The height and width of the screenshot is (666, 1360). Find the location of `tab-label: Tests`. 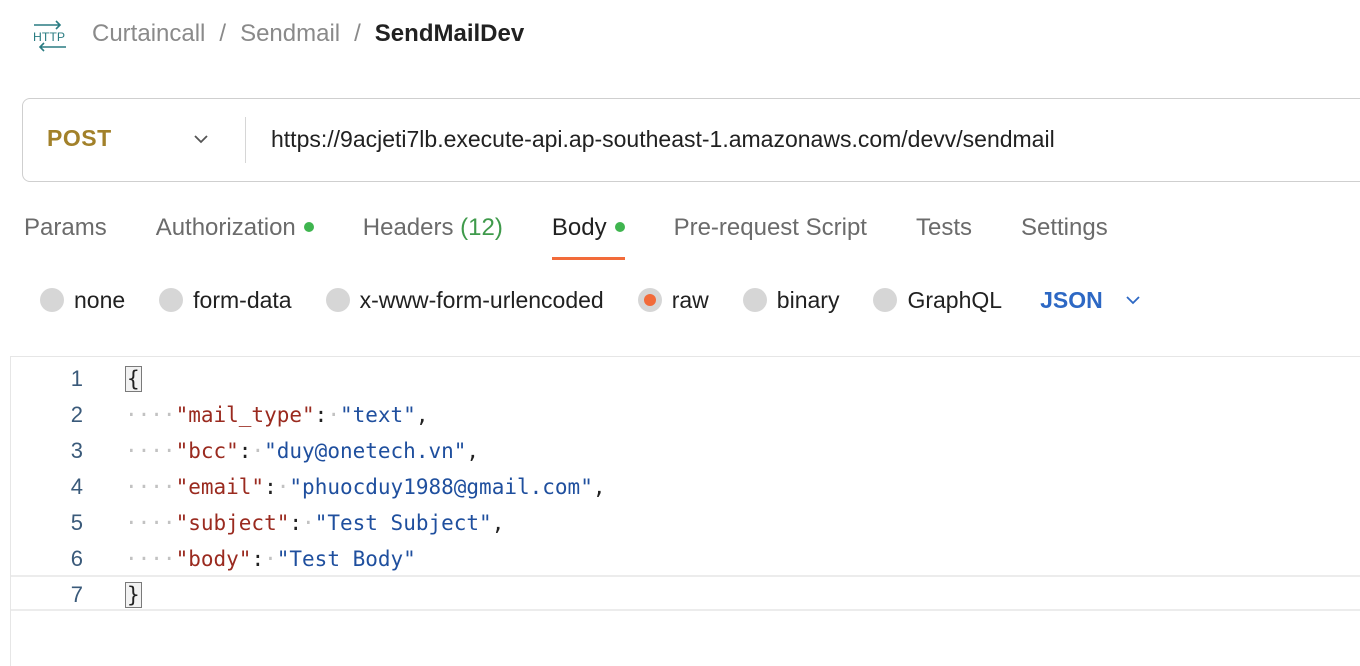

tab-label: Tests is located at coordinates (943, 227).